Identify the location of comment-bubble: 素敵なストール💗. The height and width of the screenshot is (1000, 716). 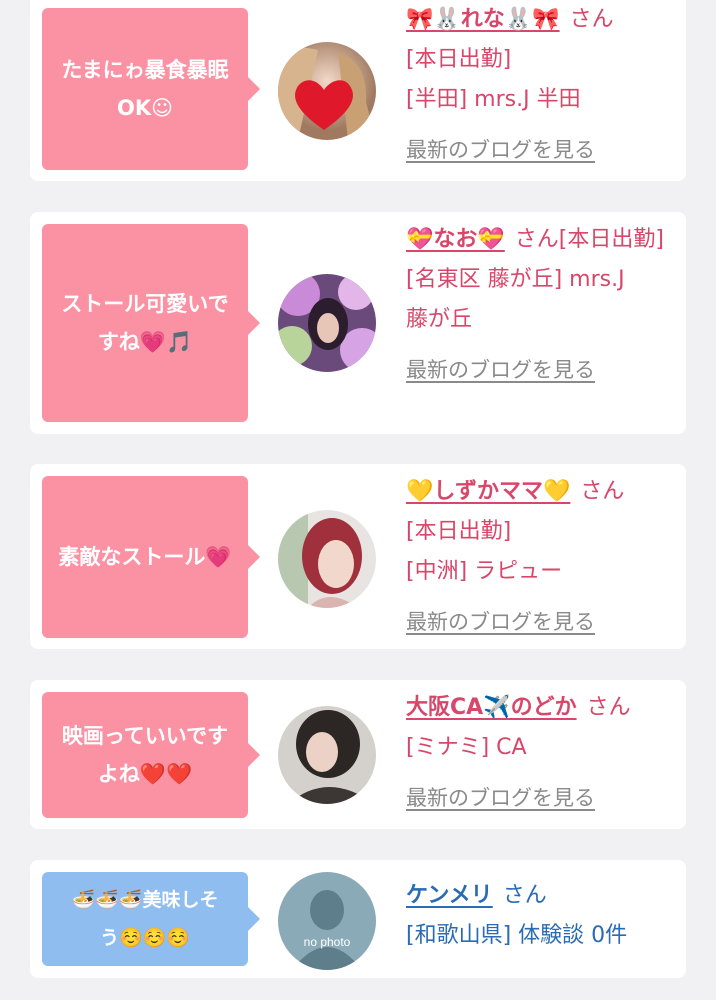
(151, 557).